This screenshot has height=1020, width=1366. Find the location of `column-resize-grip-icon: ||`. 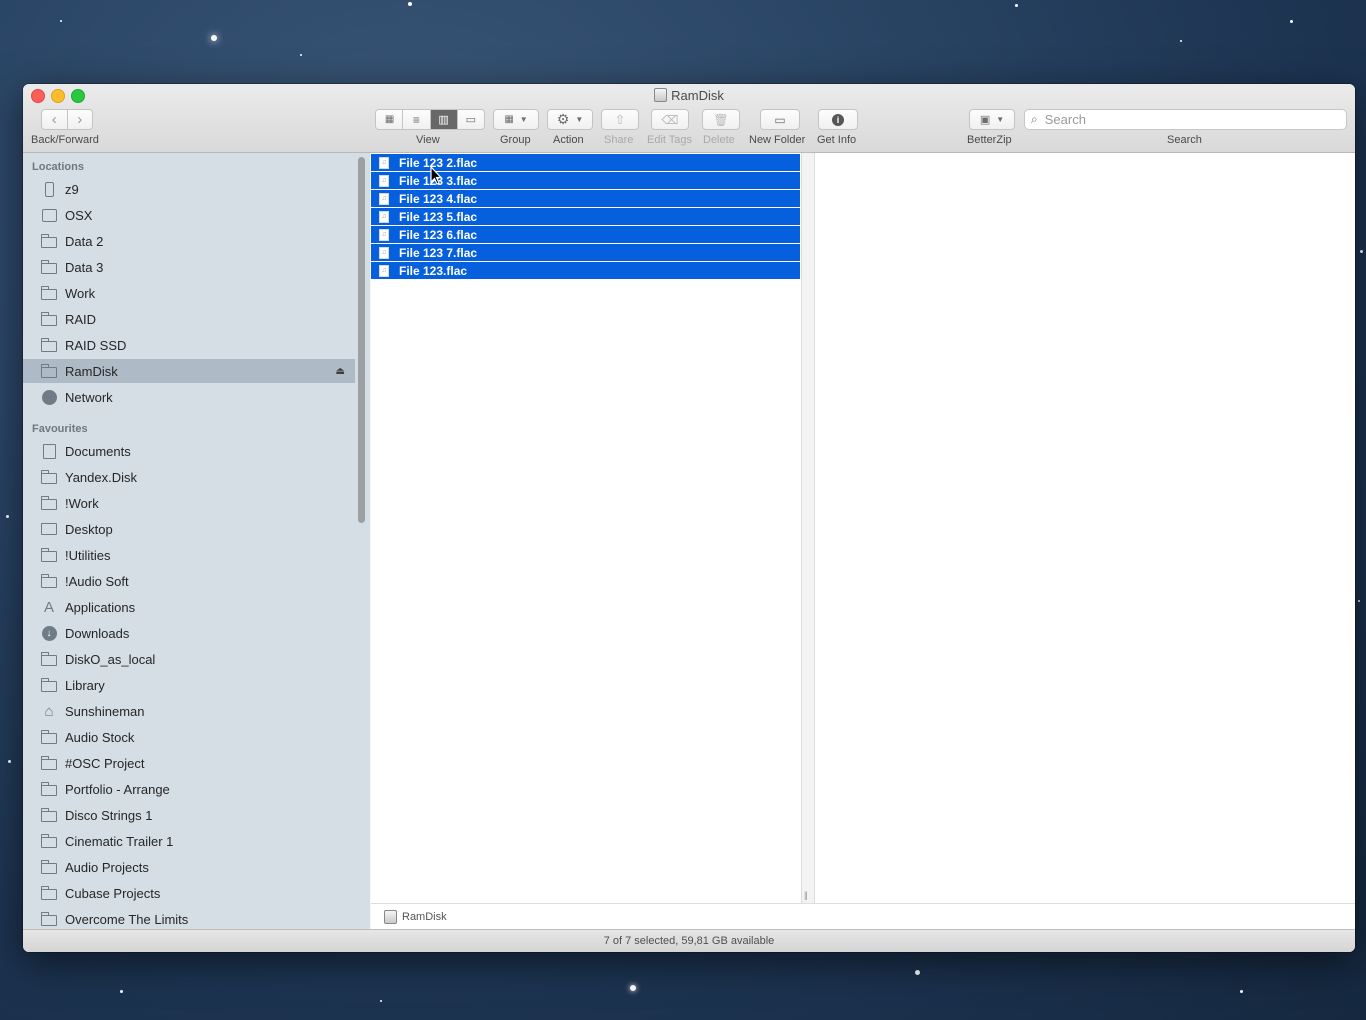

column-resize-grip-icon: || is located at coordinates (806, 895).